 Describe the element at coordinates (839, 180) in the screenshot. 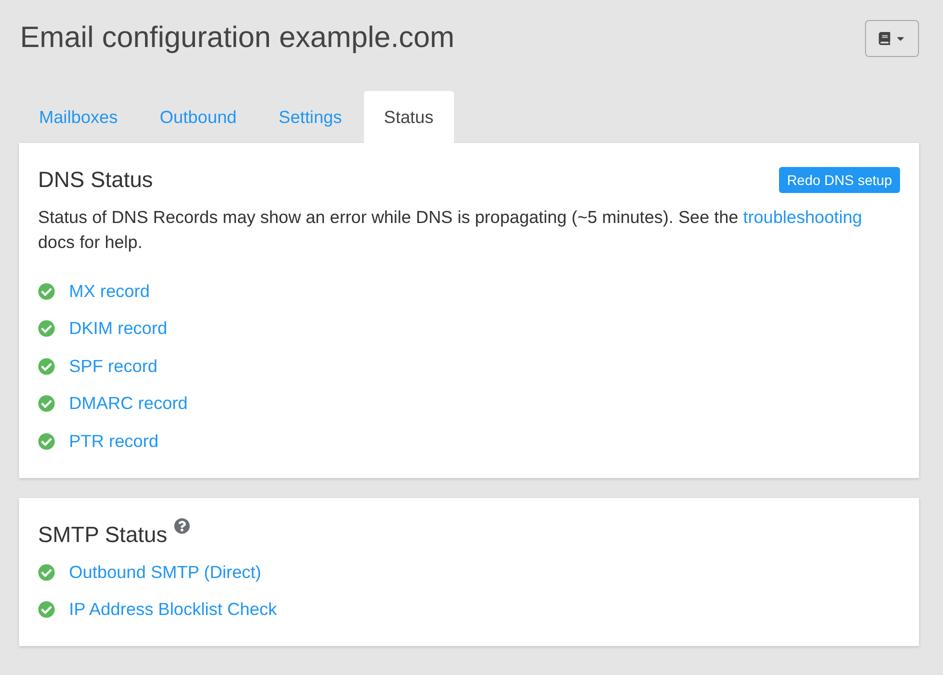

I see `redo-dns-button: Redo DNS setup` at that location.